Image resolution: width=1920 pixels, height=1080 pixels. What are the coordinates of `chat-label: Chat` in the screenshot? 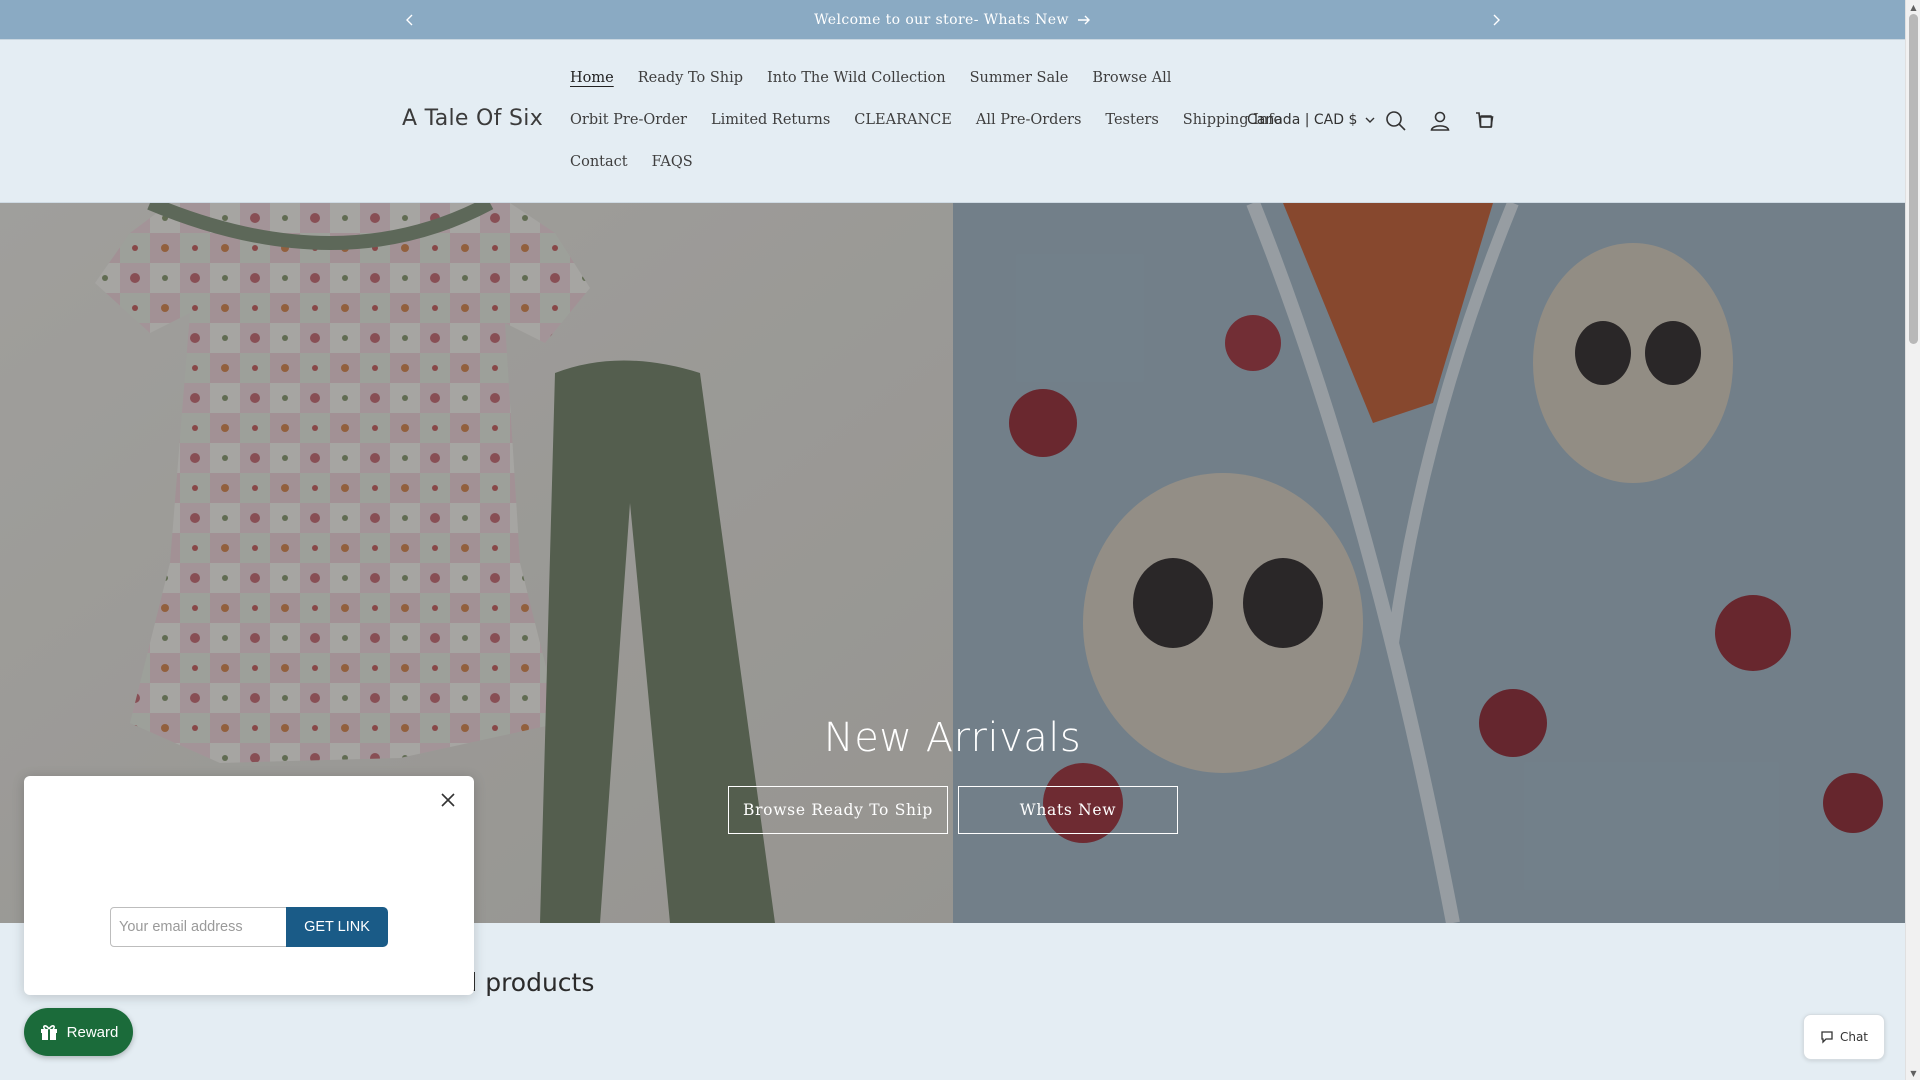 It's located at (1854, 1037).